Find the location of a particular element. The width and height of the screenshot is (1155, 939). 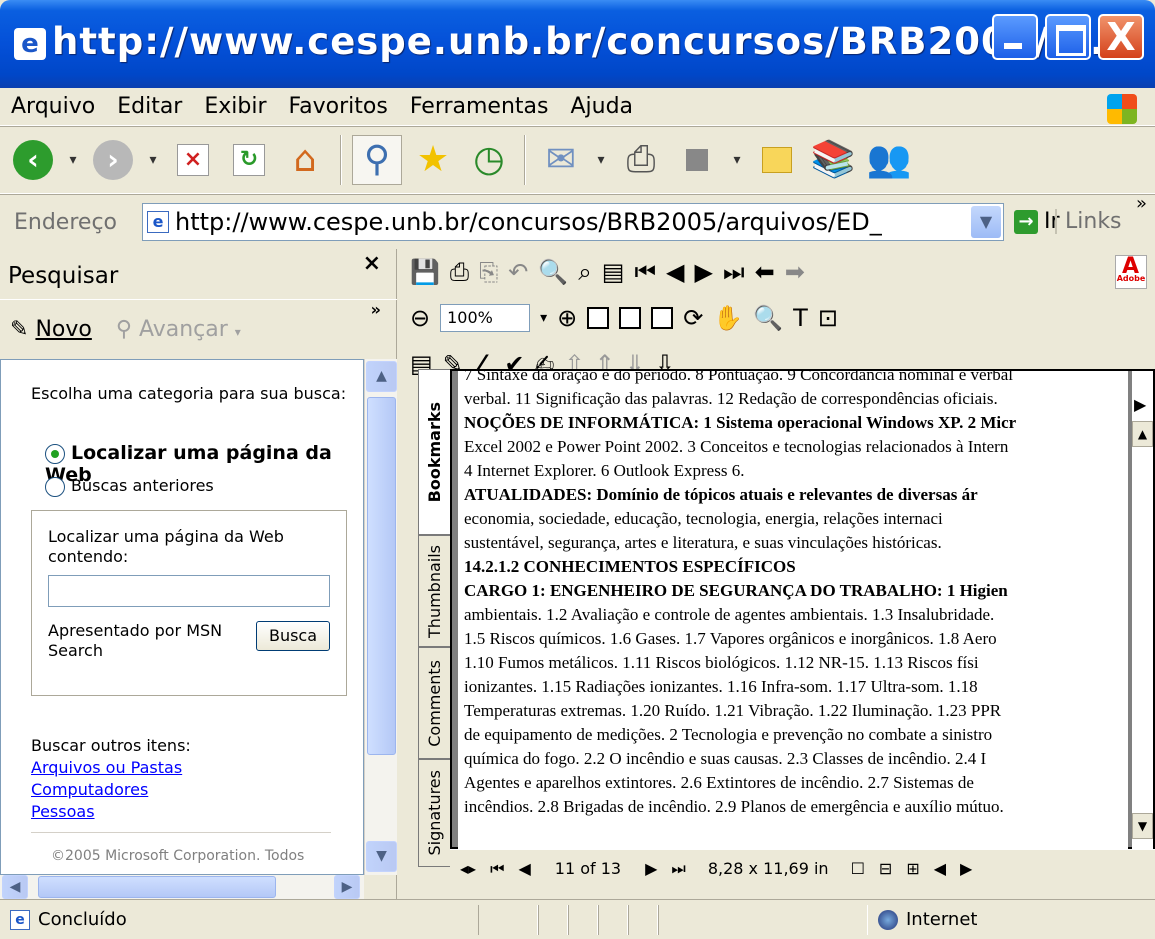

refresh-button: ↻ is located at coordinates (249, 160).